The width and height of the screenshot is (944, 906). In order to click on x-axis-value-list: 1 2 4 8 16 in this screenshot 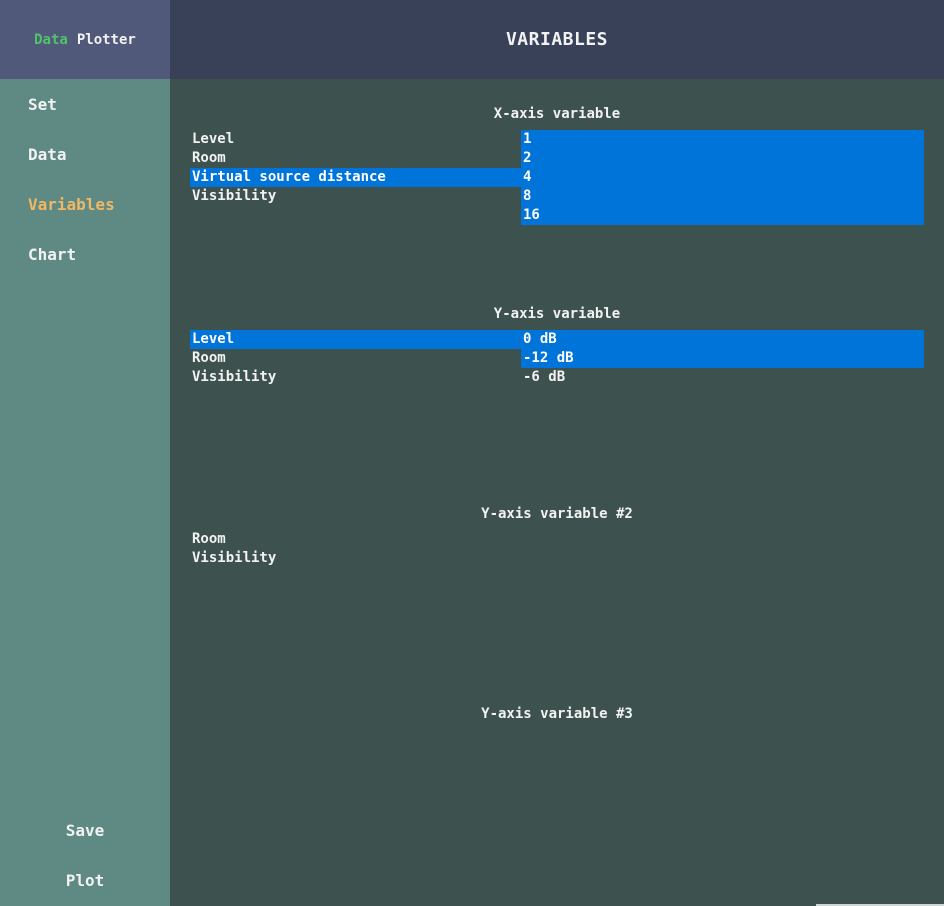, I will do `click(722, 177)`.